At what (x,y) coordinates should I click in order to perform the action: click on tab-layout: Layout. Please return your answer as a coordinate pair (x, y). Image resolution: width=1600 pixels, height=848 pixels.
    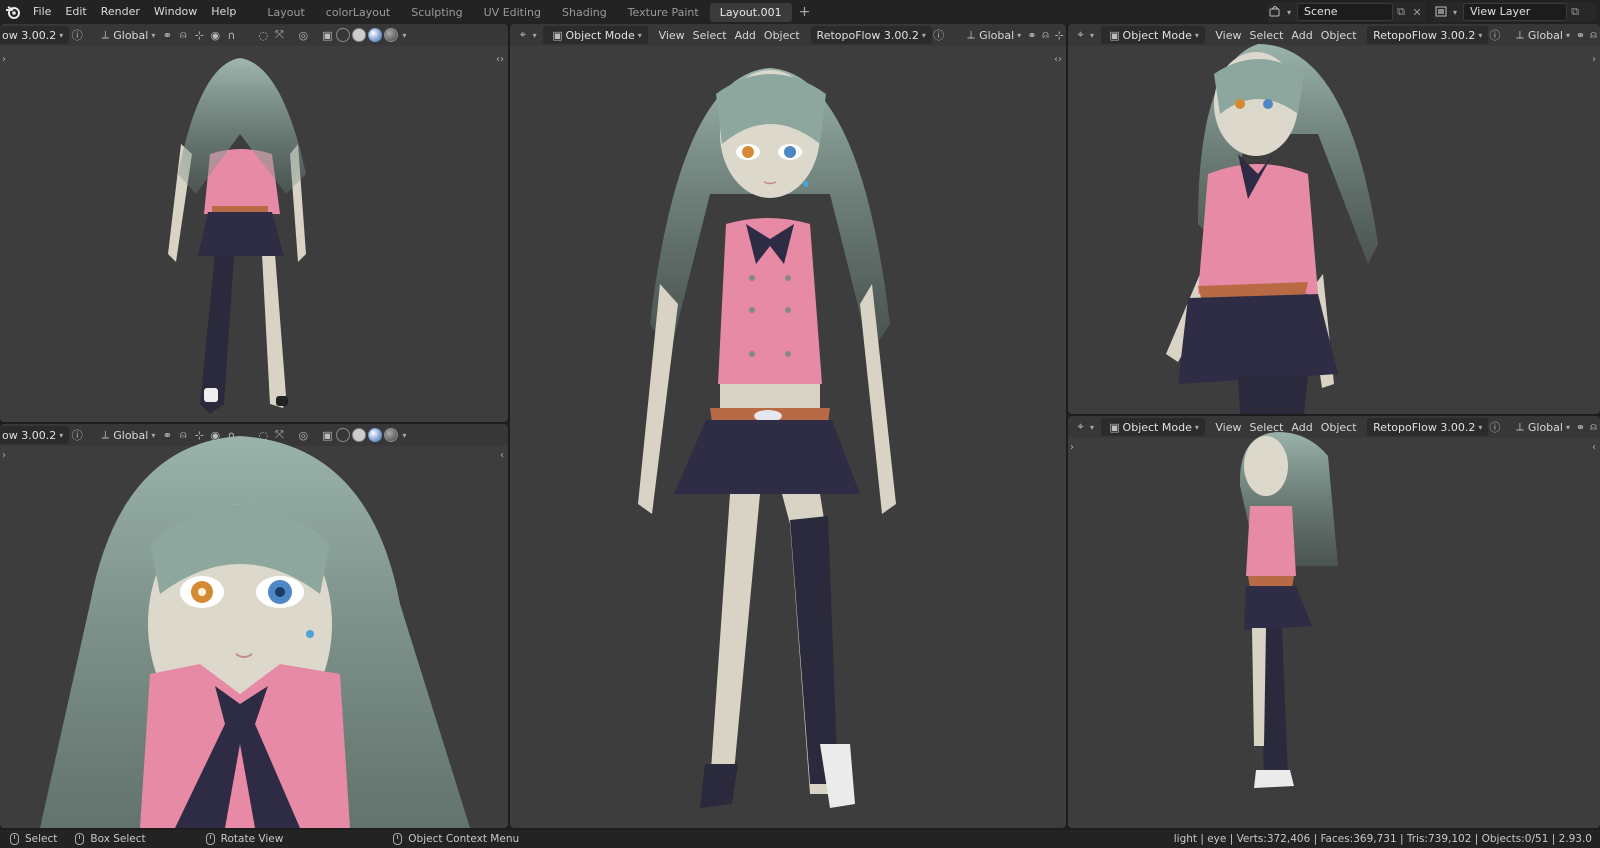
    Looking at the image, I should click on (285, 12).